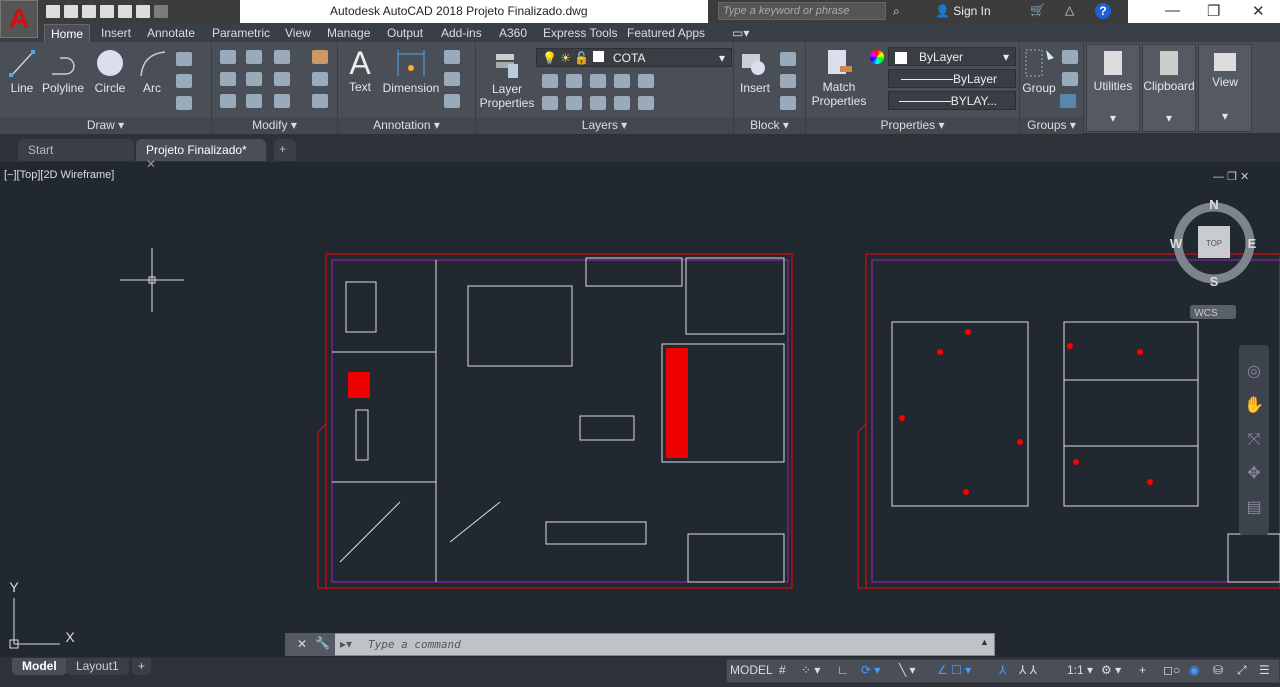  What do you see at coordinates (228, 57) in the screenshot?
I see `move-icon` at bounding box center [228, 57].